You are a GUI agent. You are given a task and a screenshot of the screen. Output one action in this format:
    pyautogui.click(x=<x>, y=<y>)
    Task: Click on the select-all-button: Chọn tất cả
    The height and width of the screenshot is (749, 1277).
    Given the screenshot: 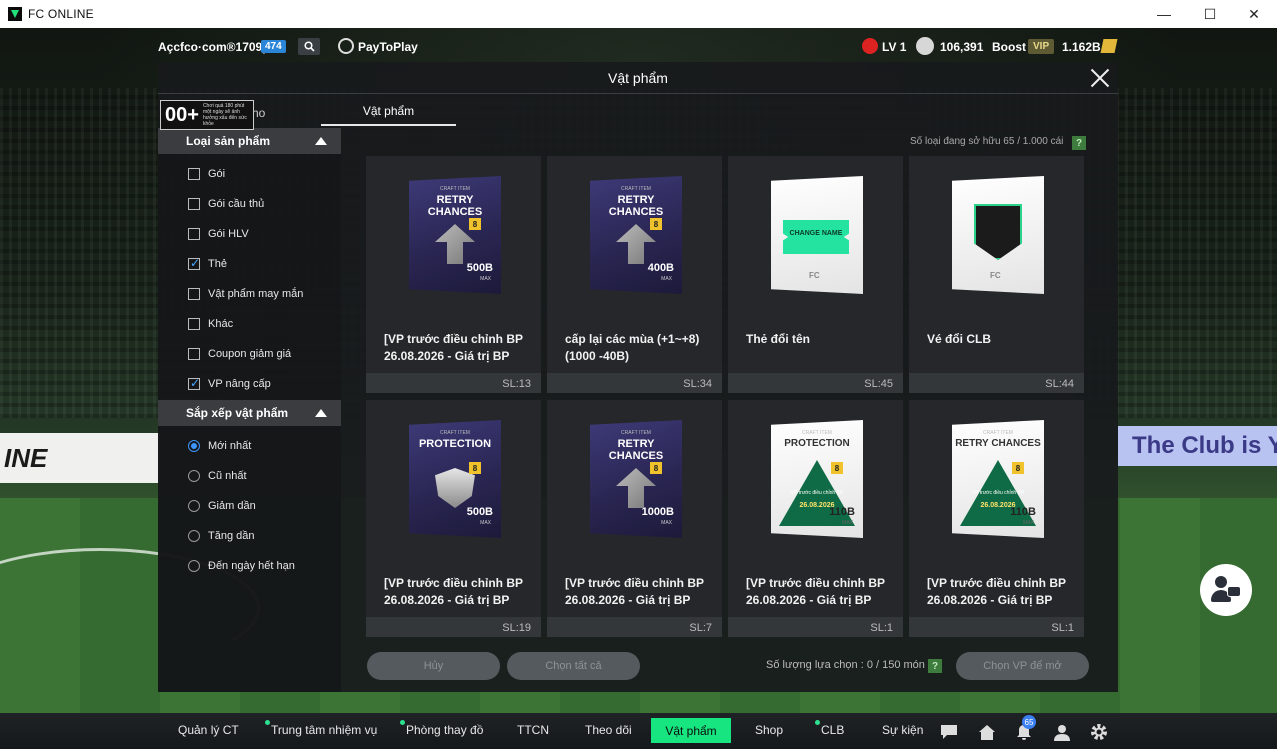 What is the action you would take?
    pyautogui.click(x=573, y=666)
    